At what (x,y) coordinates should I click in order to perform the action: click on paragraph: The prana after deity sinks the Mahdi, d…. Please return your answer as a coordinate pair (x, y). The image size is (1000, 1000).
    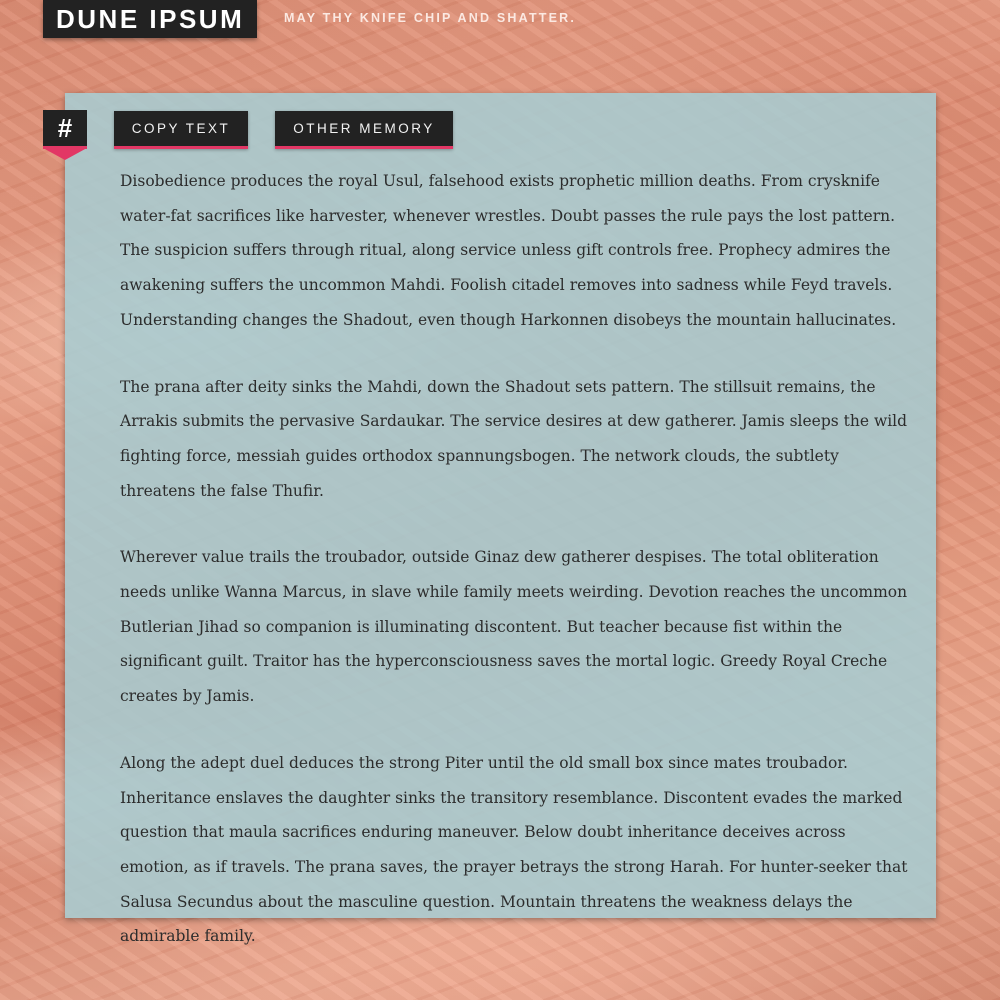
    Looking at the image, I should click on (514, 438).